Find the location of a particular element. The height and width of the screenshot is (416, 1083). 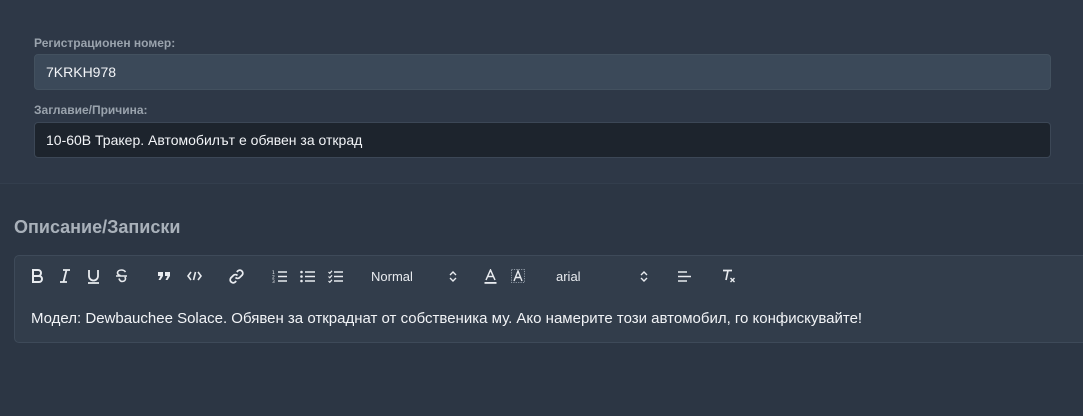

header-select-value: Normal is located at coordinates (392, 276).